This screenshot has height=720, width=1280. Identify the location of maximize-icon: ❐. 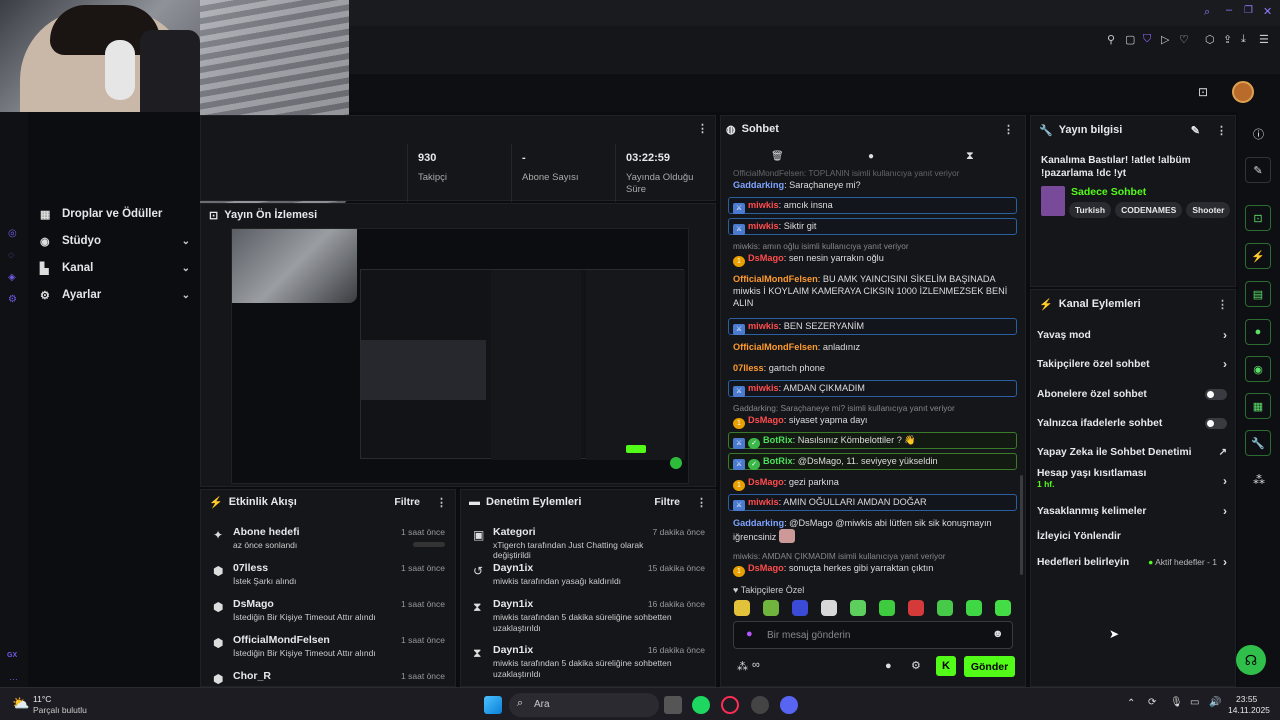
(1248, 10).